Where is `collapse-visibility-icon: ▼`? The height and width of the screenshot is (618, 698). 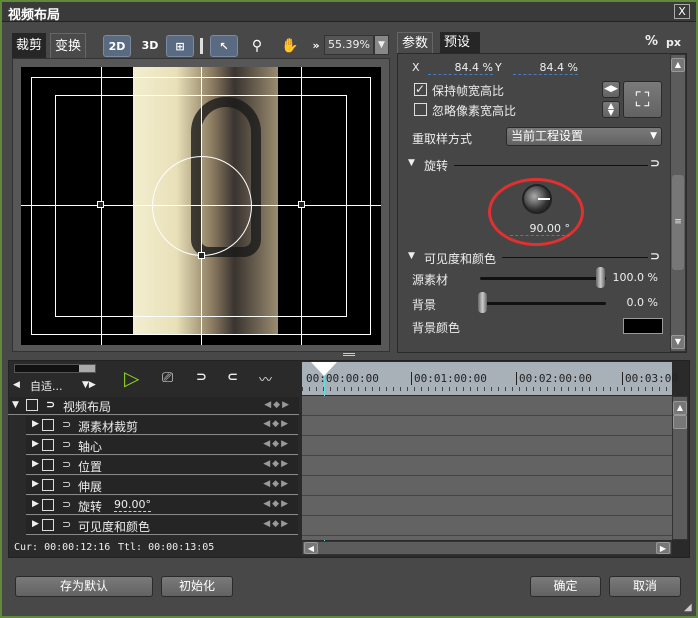
collapse-visibility-icon: ▼ is located at coordinates (411, 256).